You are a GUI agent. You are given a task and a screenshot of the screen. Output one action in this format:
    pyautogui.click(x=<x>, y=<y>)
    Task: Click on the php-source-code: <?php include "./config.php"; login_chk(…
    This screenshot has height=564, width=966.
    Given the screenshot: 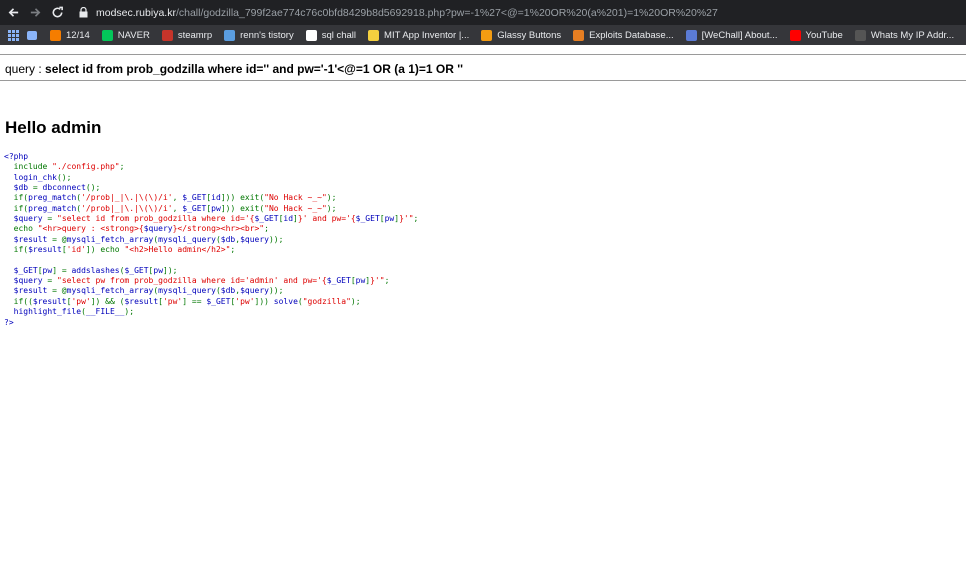 What is the action you would take?
    pyautogui.click(x=211, y=240)
    